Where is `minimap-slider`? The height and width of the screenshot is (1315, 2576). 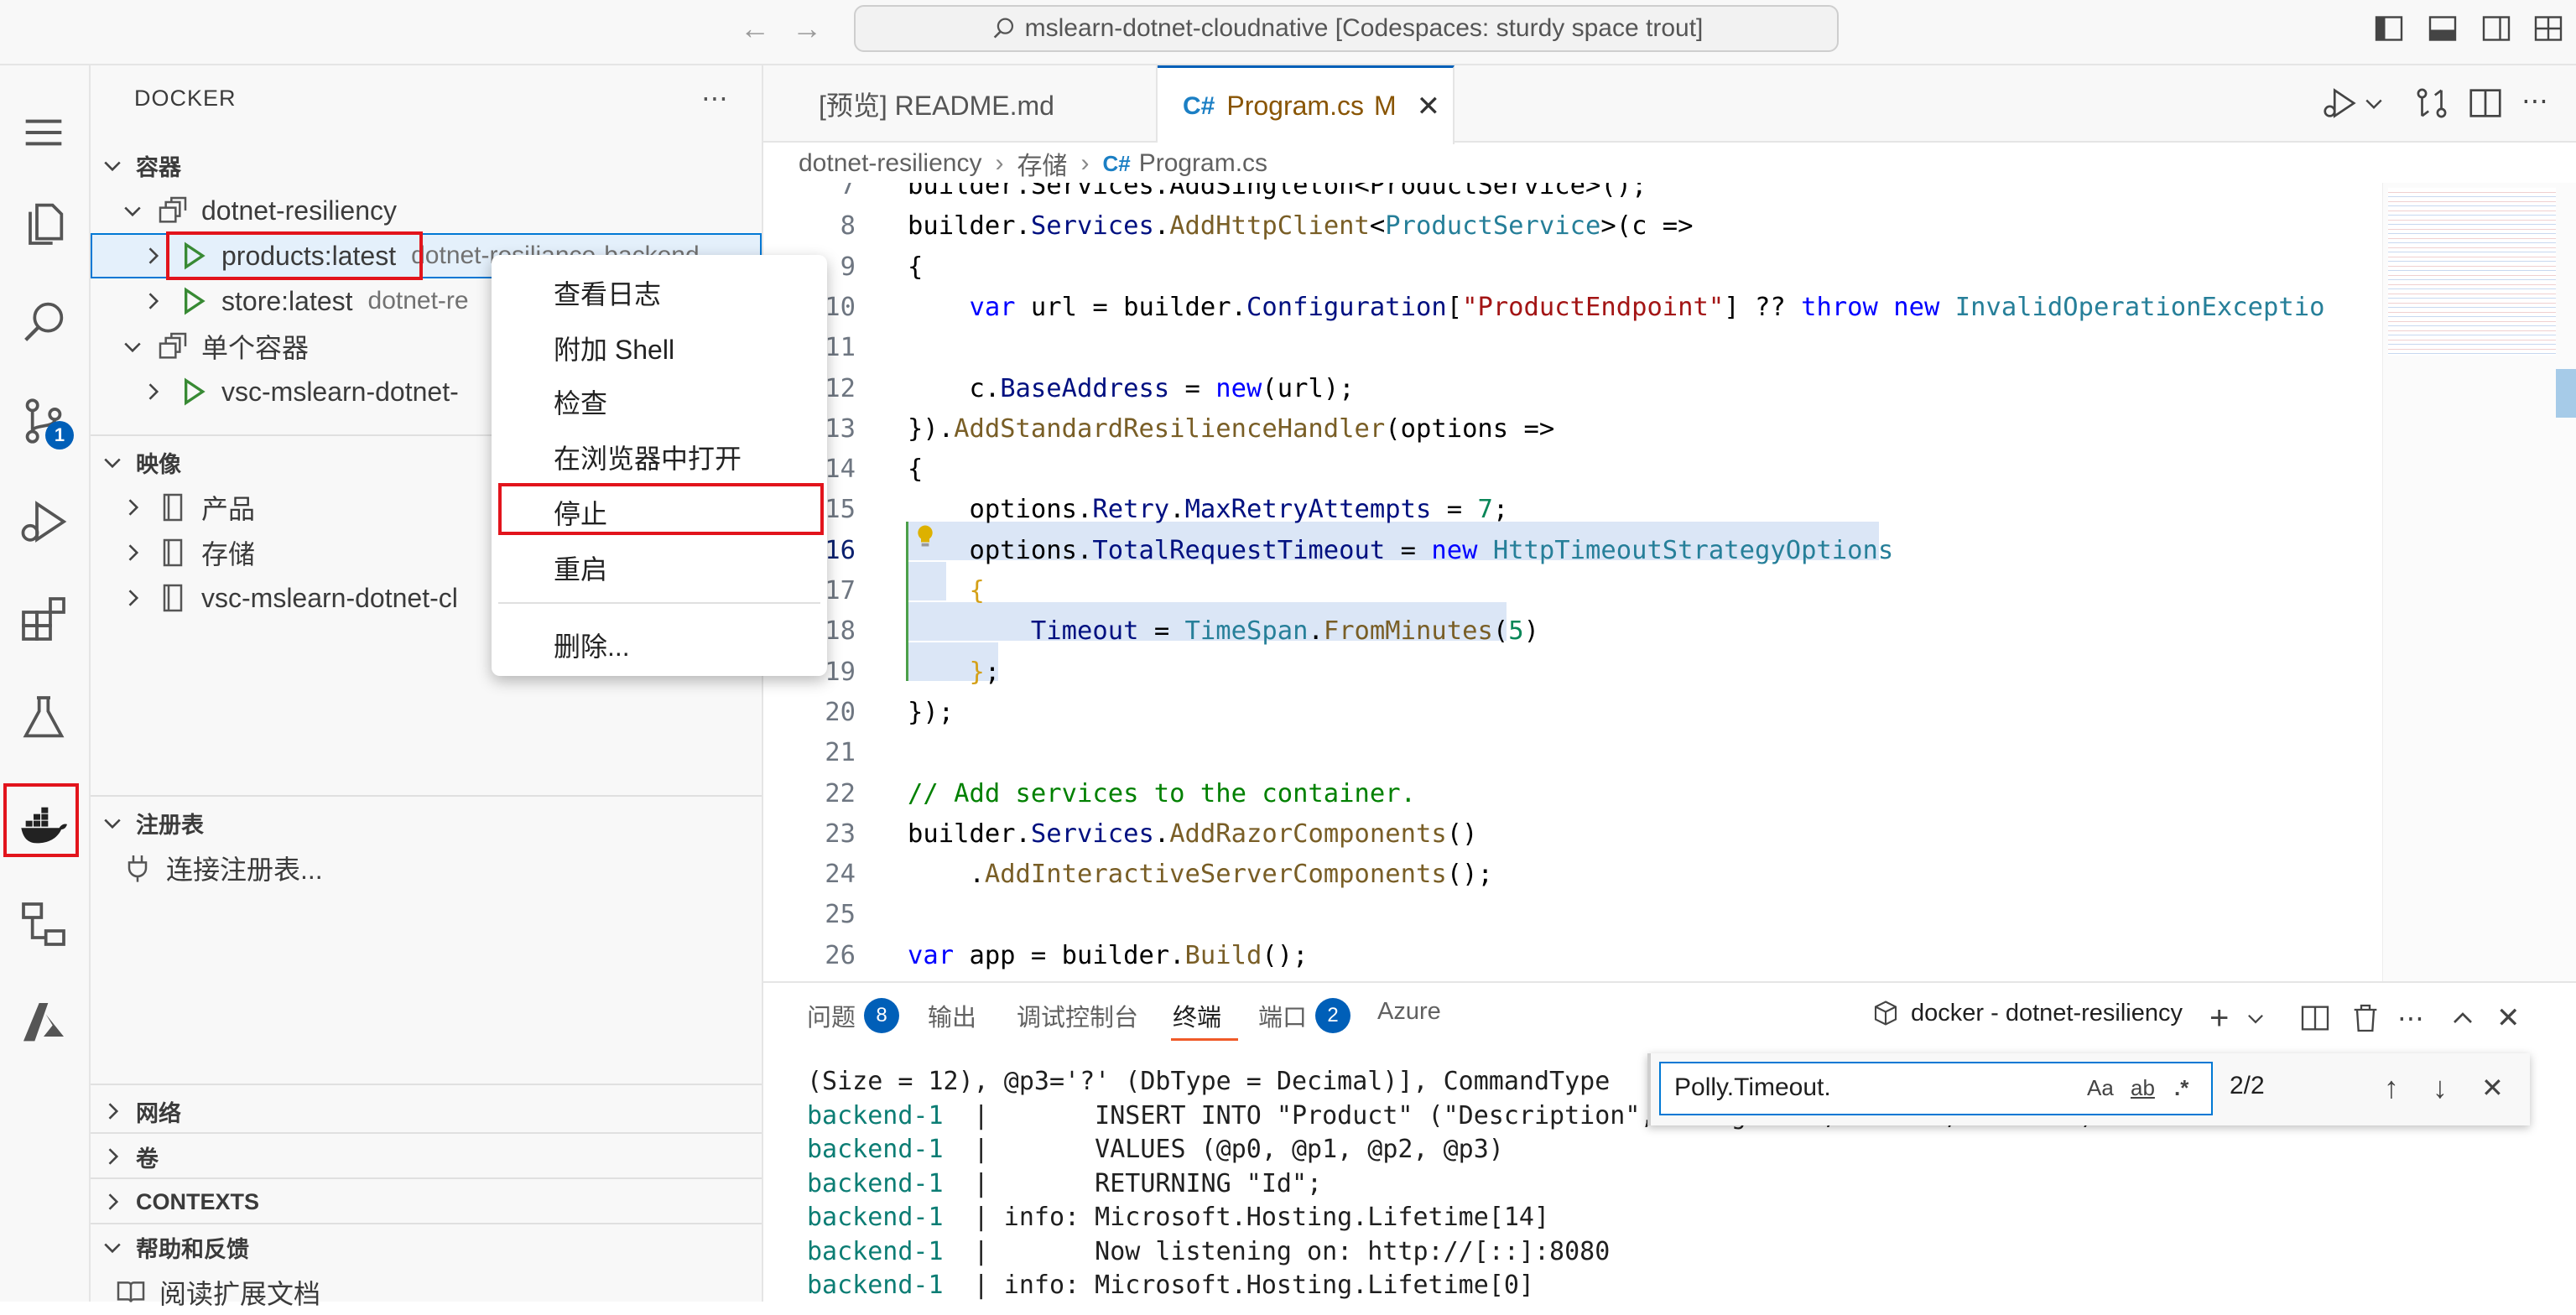 minimap-slider is located at coordinates (2566, 393).